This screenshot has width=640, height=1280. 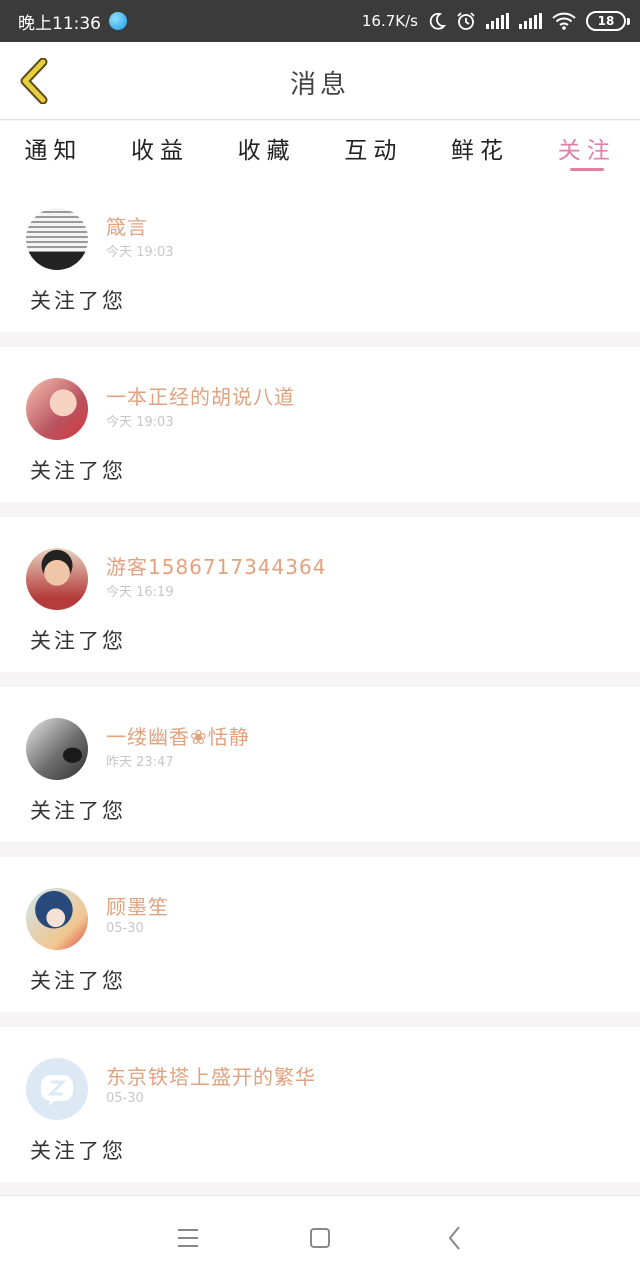 I want to click on tab-interactions: 互动, so click(x=373, y=149).